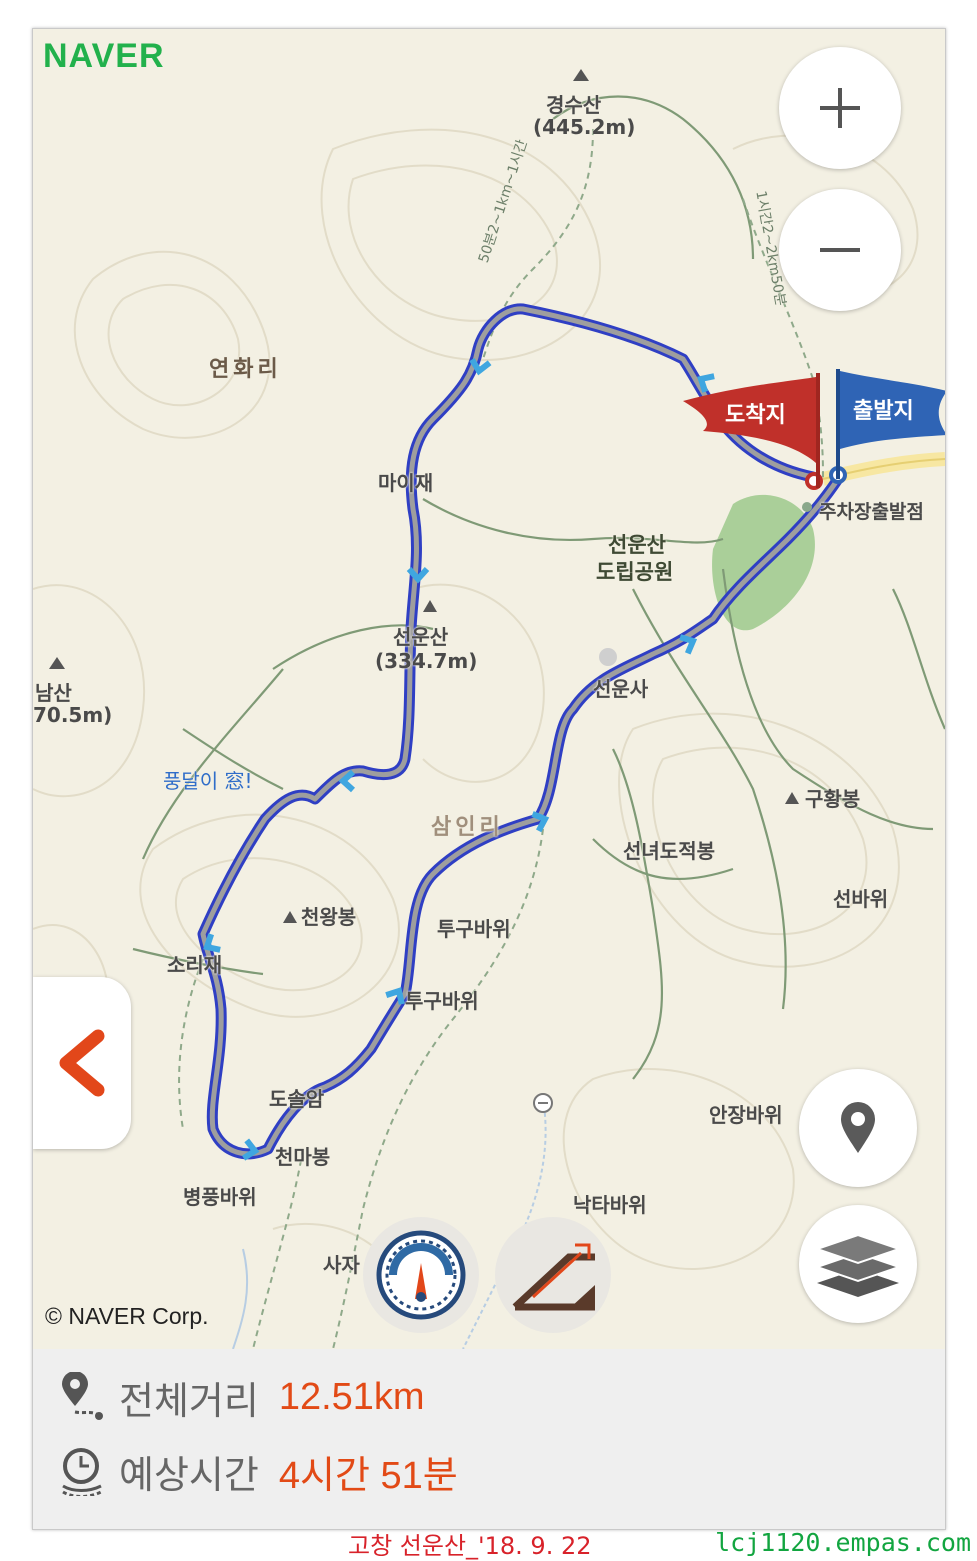 Image resolution: width=977 pixels, height=1561 pixels. Describe the element at coordinates (861, 899) in the screenshot. I see `rock-label: 선바위` at that location.